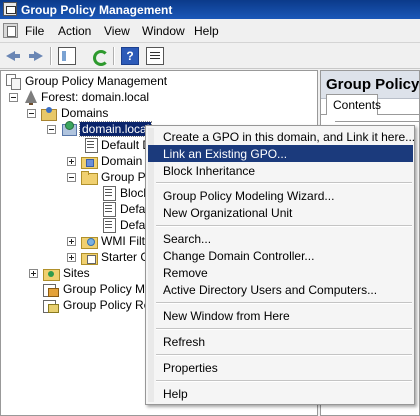 The width and height of the screenshot is (420, 416). What do you see at coordinates (13, 56) in the screenshot?
I see `back-arrow-icon` at bounding box center [13, 56].